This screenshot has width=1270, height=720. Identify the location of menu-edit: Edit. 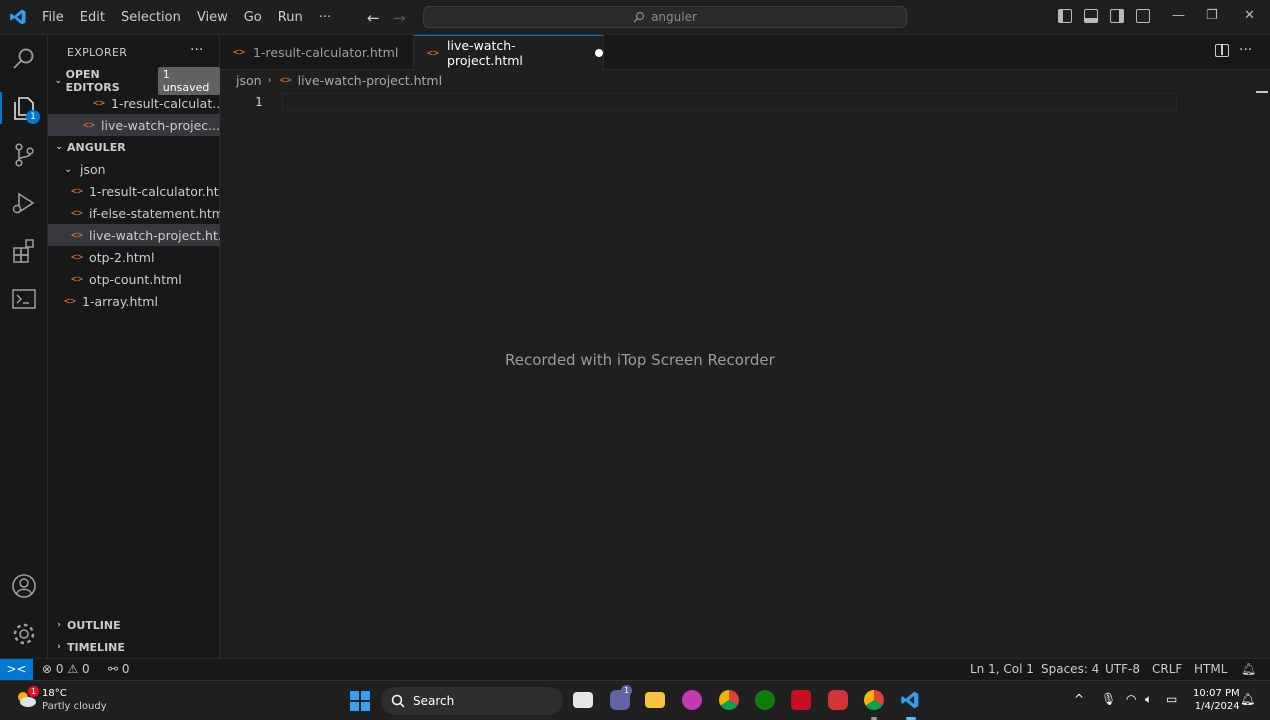
(92, 17).